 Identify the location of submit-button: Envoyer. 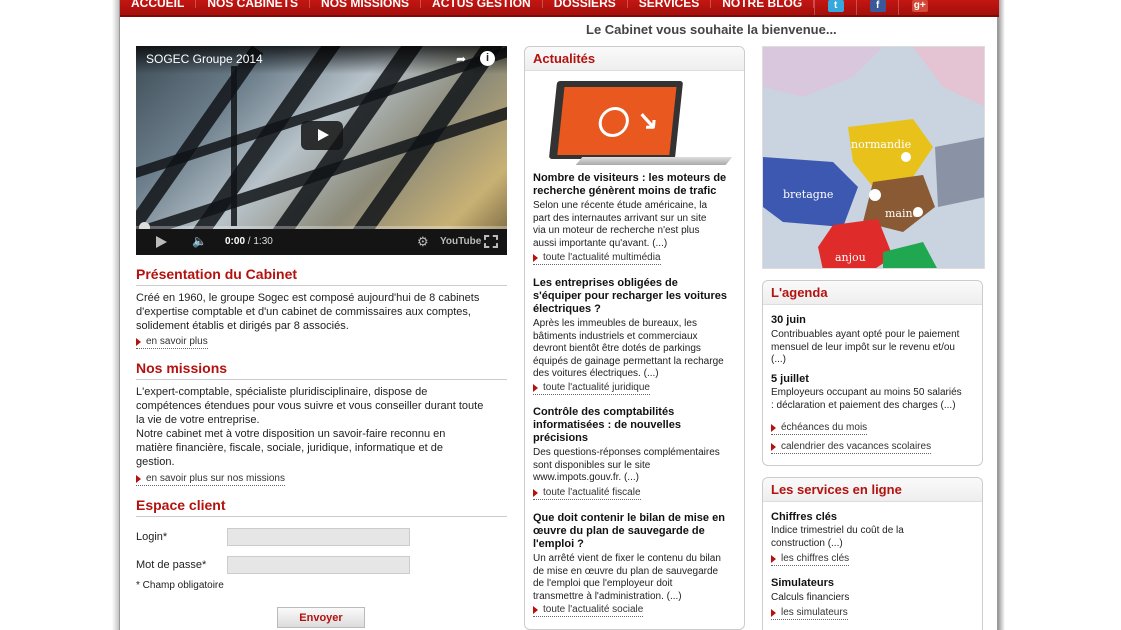
(321, 617).